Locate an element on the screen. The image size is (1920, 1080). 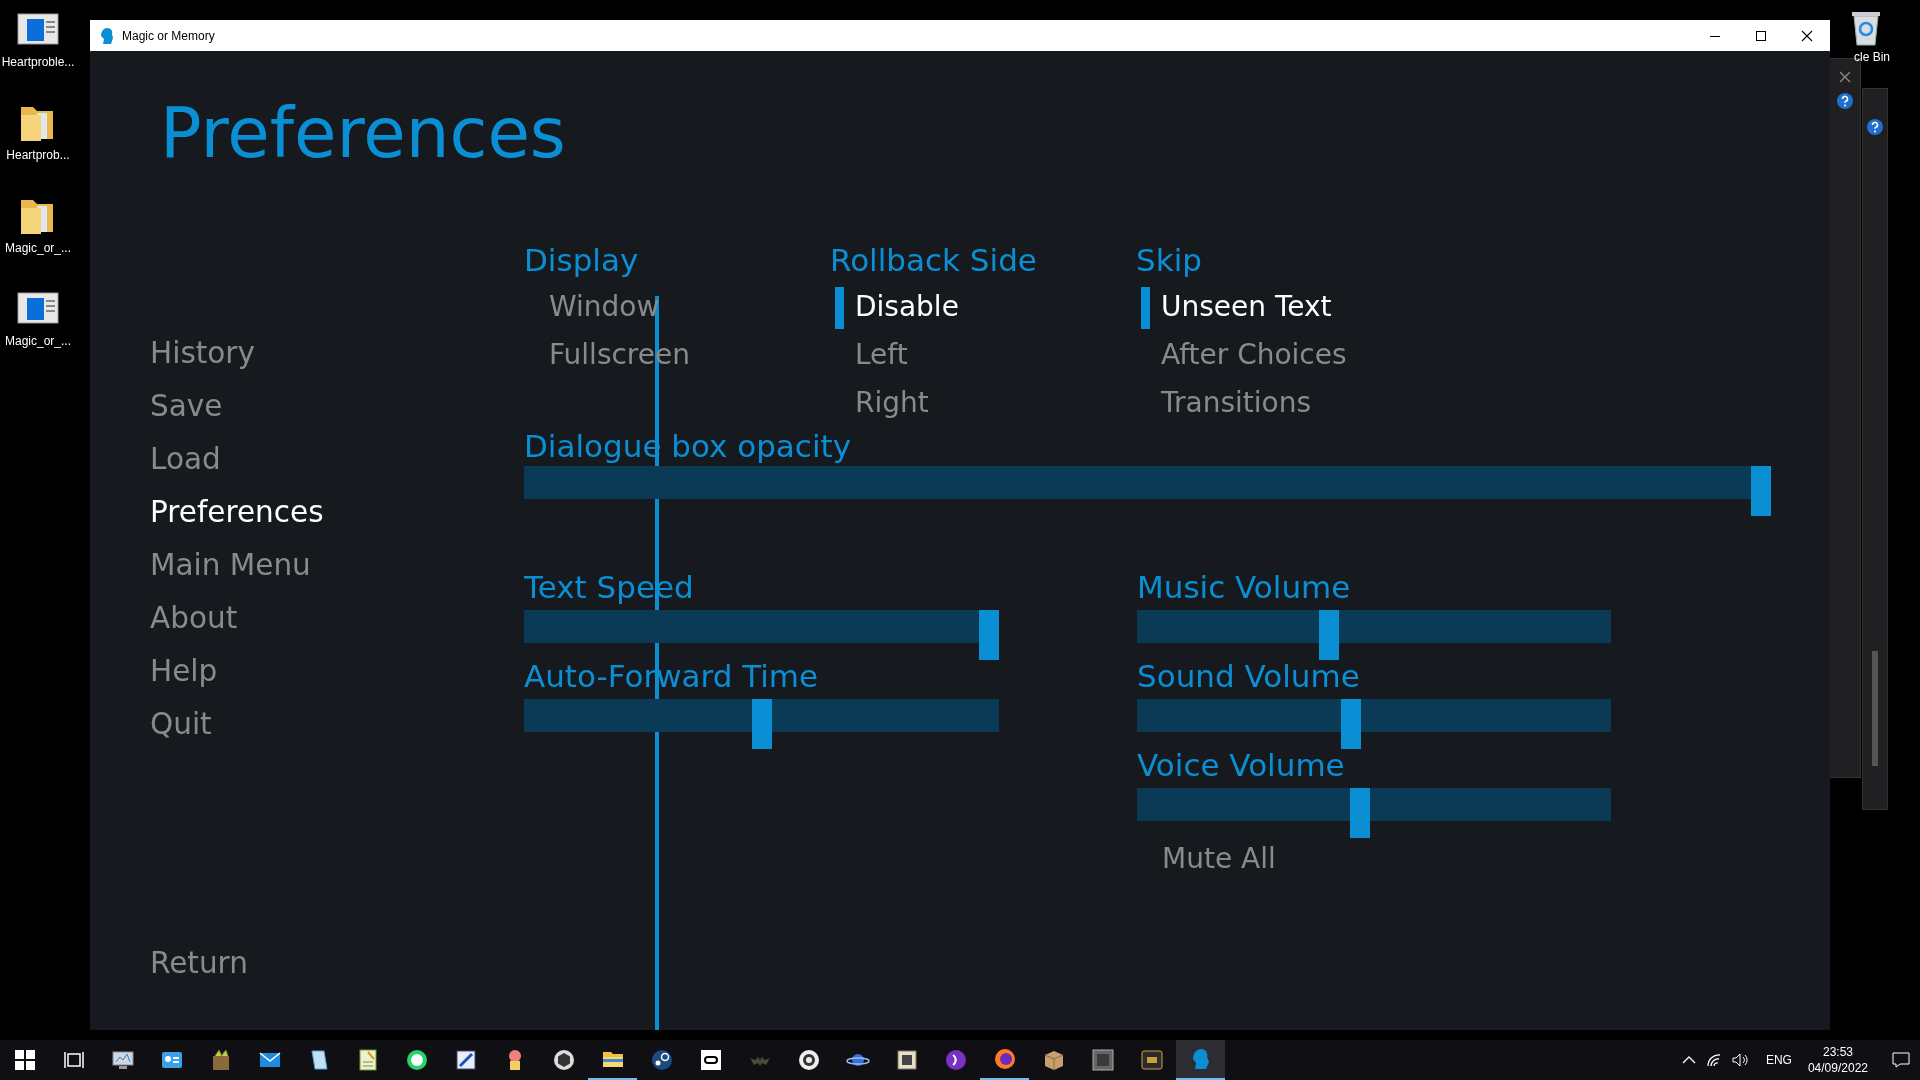
window-title: Magic or Memory is located at coordinates (169, 35).